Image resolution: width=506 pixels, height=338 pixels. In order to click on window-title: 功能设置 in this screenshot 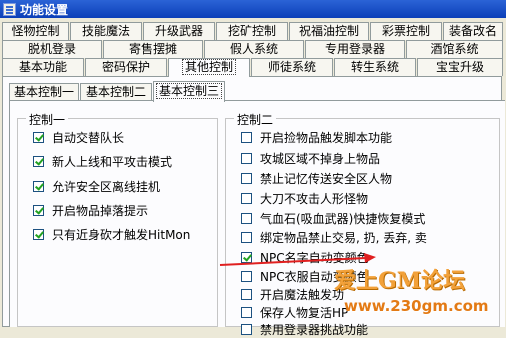, I will do `click(44, 9)`.